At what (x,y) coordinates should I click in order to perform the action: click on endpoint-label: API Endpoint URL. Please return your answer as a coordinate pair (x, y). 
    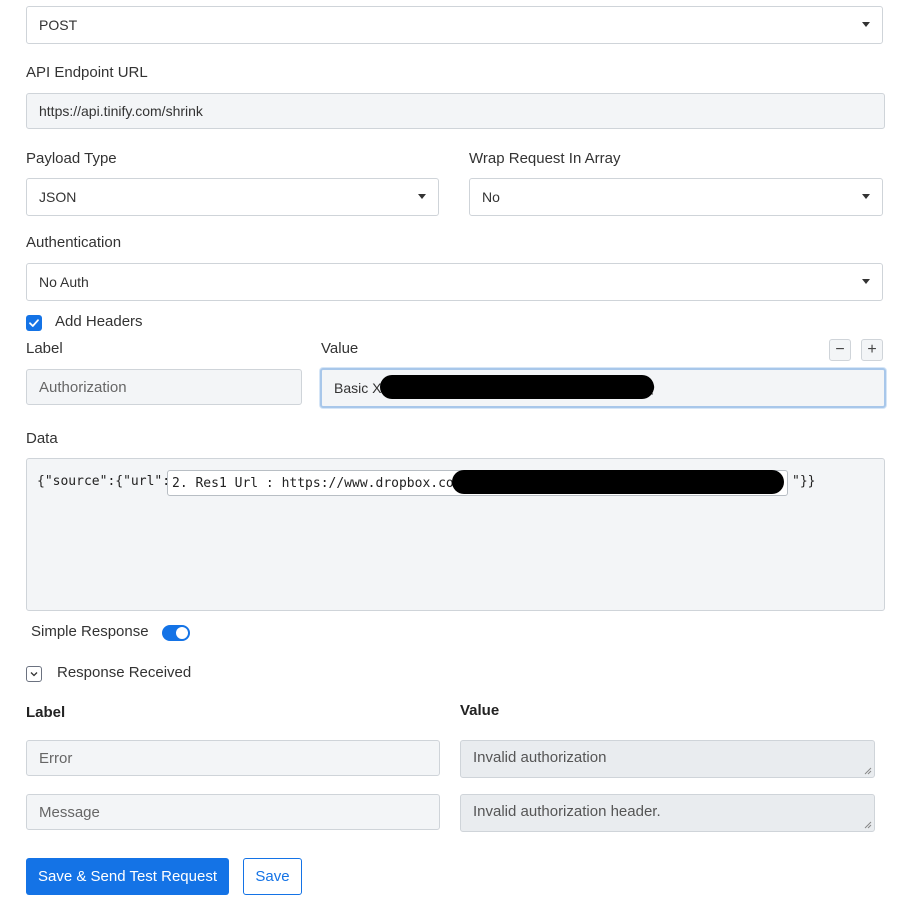
    Looking at the image, I should click on (87, 72).